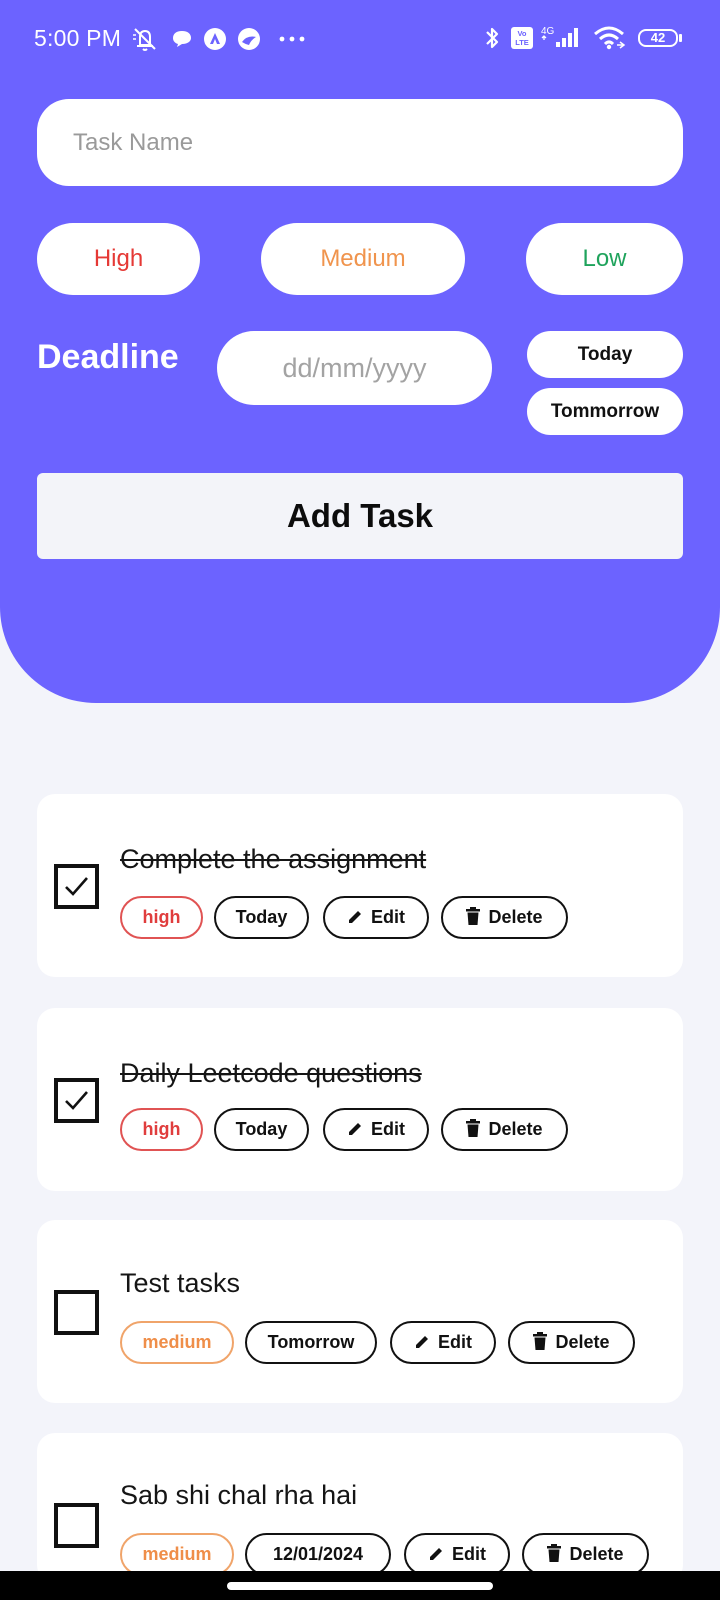 The height and width of the screenshot is (1600, 720). I want to click on status-bar: 5:00 PM Vo LTE 4G 42, so click(360, 38).